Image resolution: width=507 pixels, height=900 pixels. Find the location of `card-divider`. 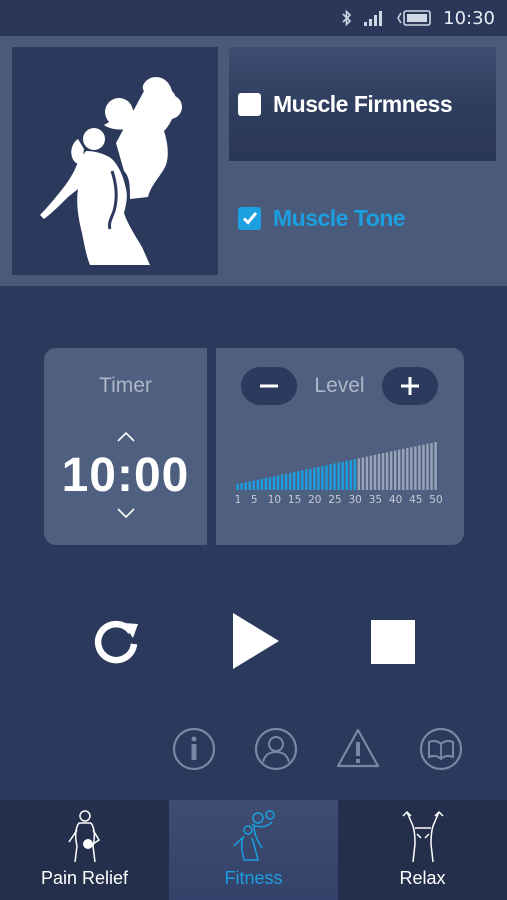

card-divider is located at coordinates (211, 446).